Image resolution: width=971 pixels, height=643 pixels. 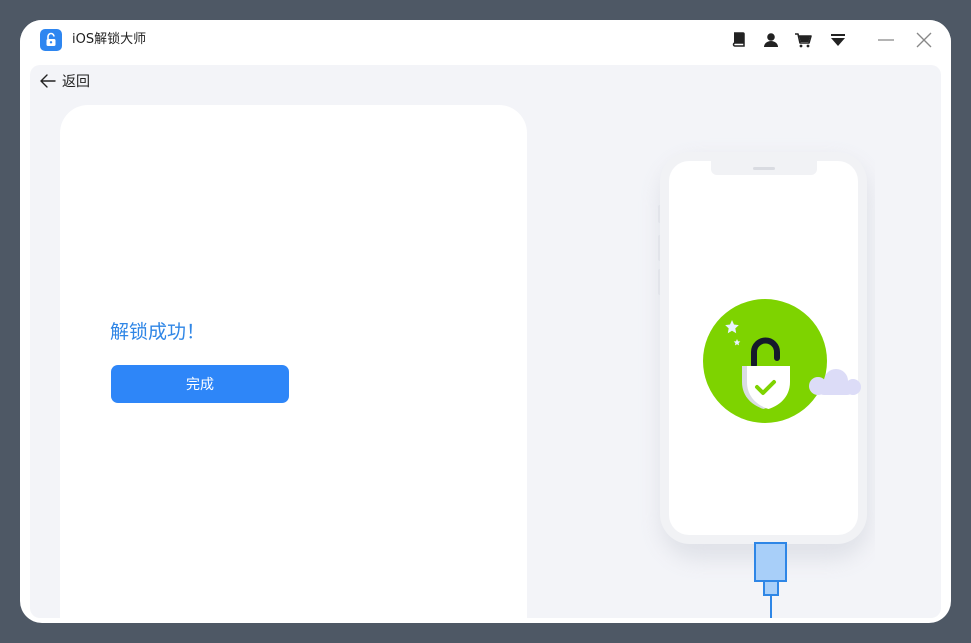 I want to click on app-logo-icon, so click(x=51, y=40).